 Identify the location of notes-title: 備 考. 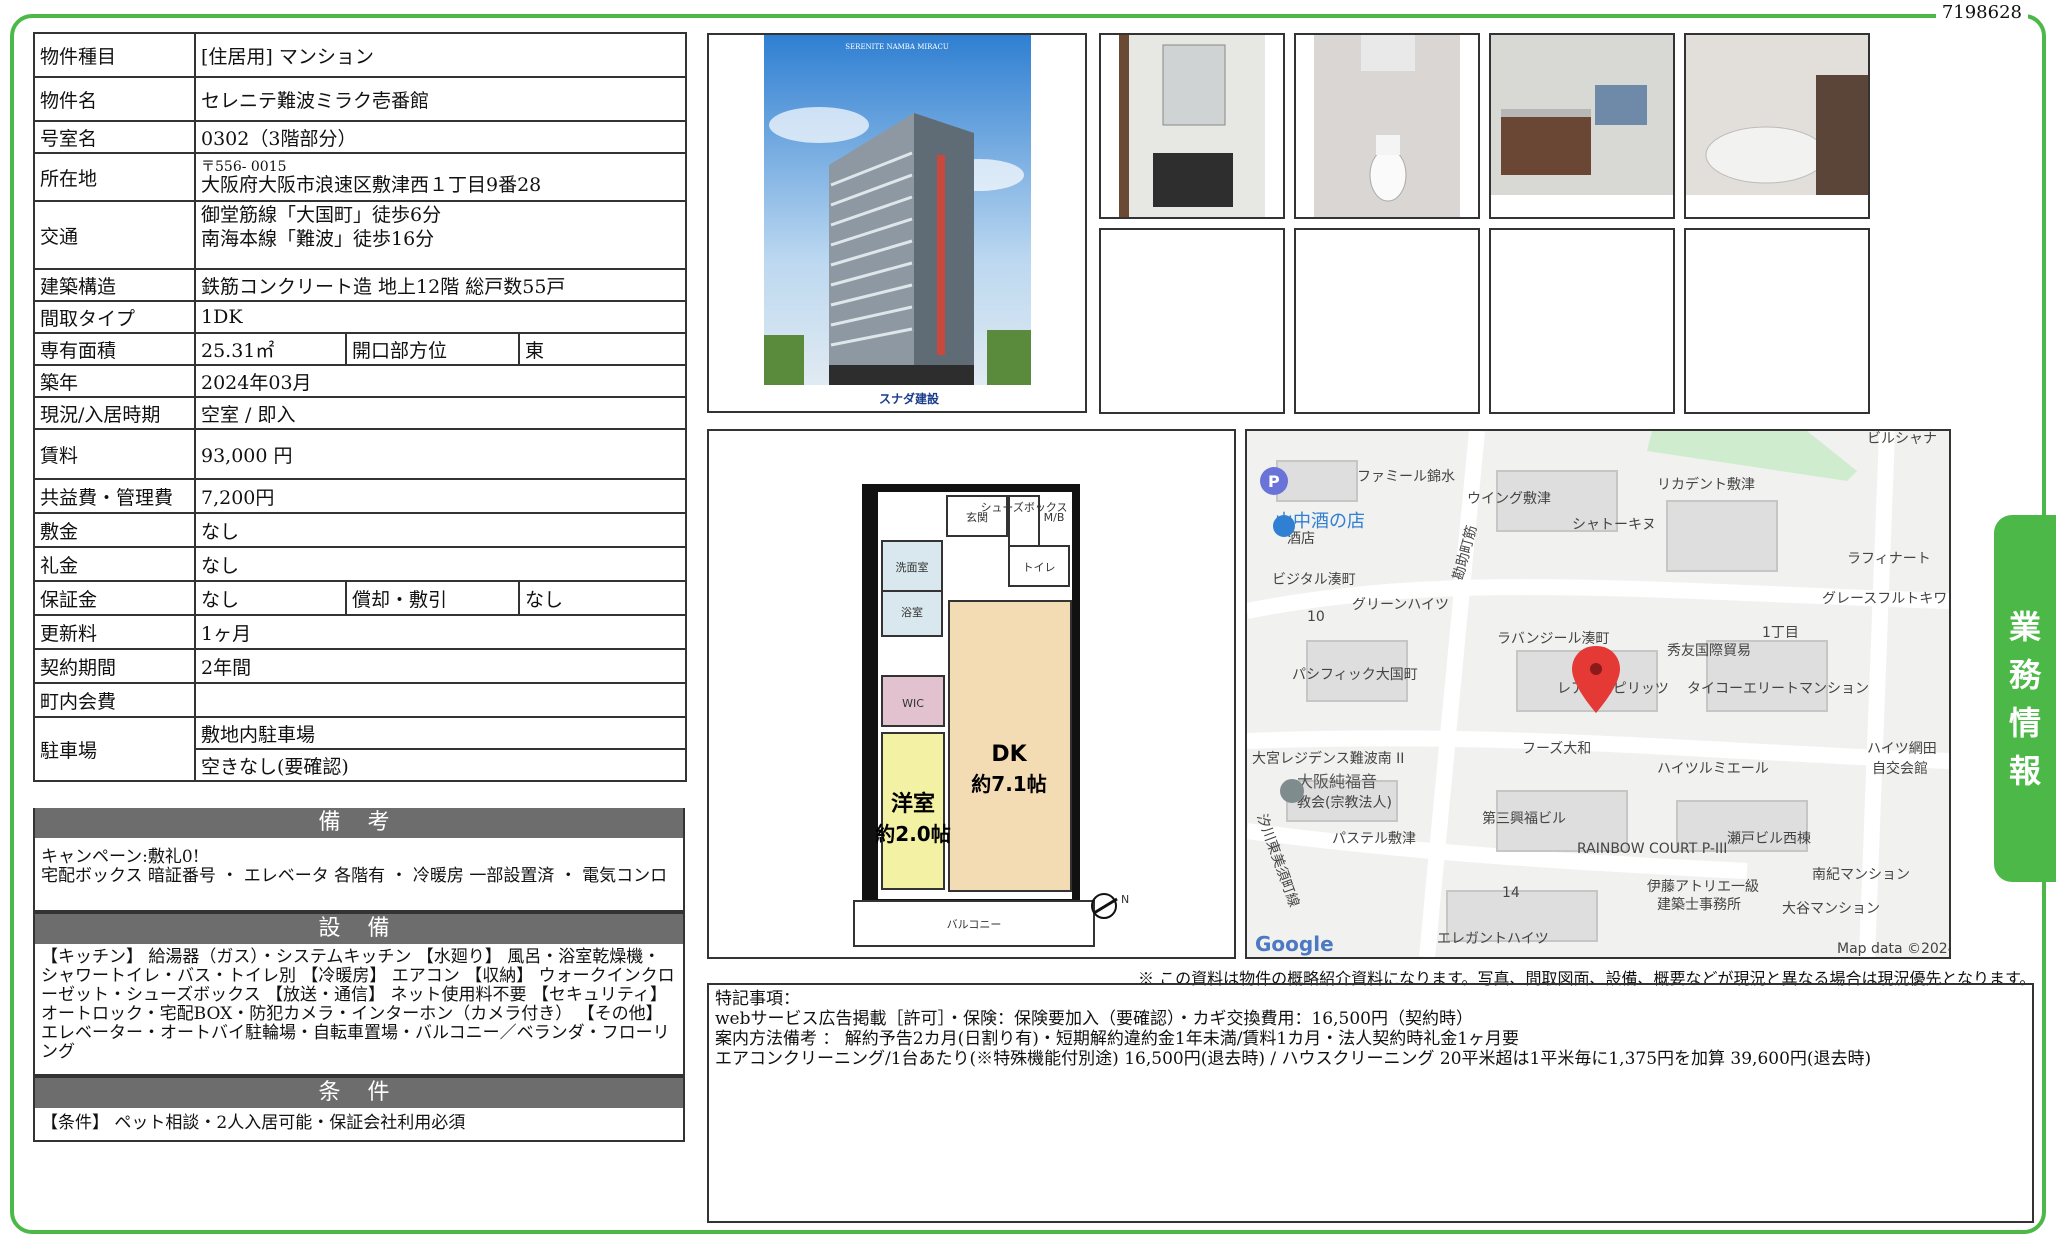
(359, 823).